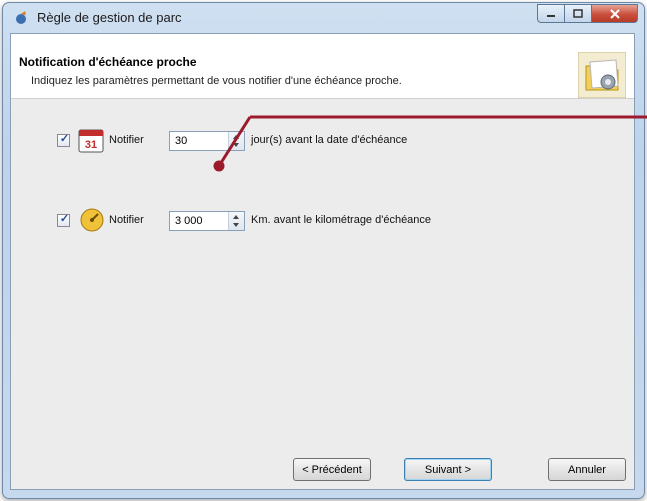 The height and width of the screenshot is (501, 647). What do you see at coordinates (430, 143) in the screenshot?
I see `annotation-callout` at bounding box center [430, 143].